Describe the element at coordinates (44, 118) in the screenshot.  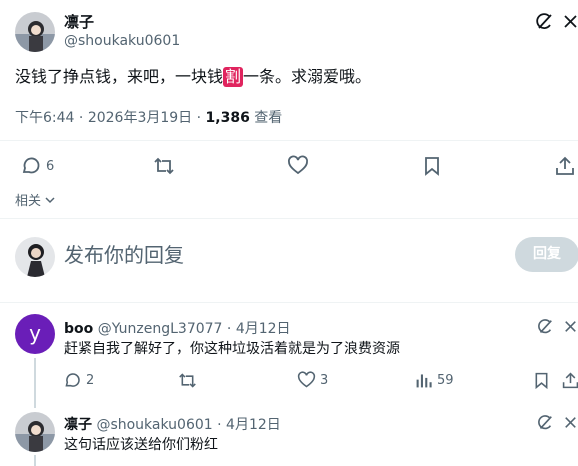
I see `tweet-time: 下午6:44` at that location.